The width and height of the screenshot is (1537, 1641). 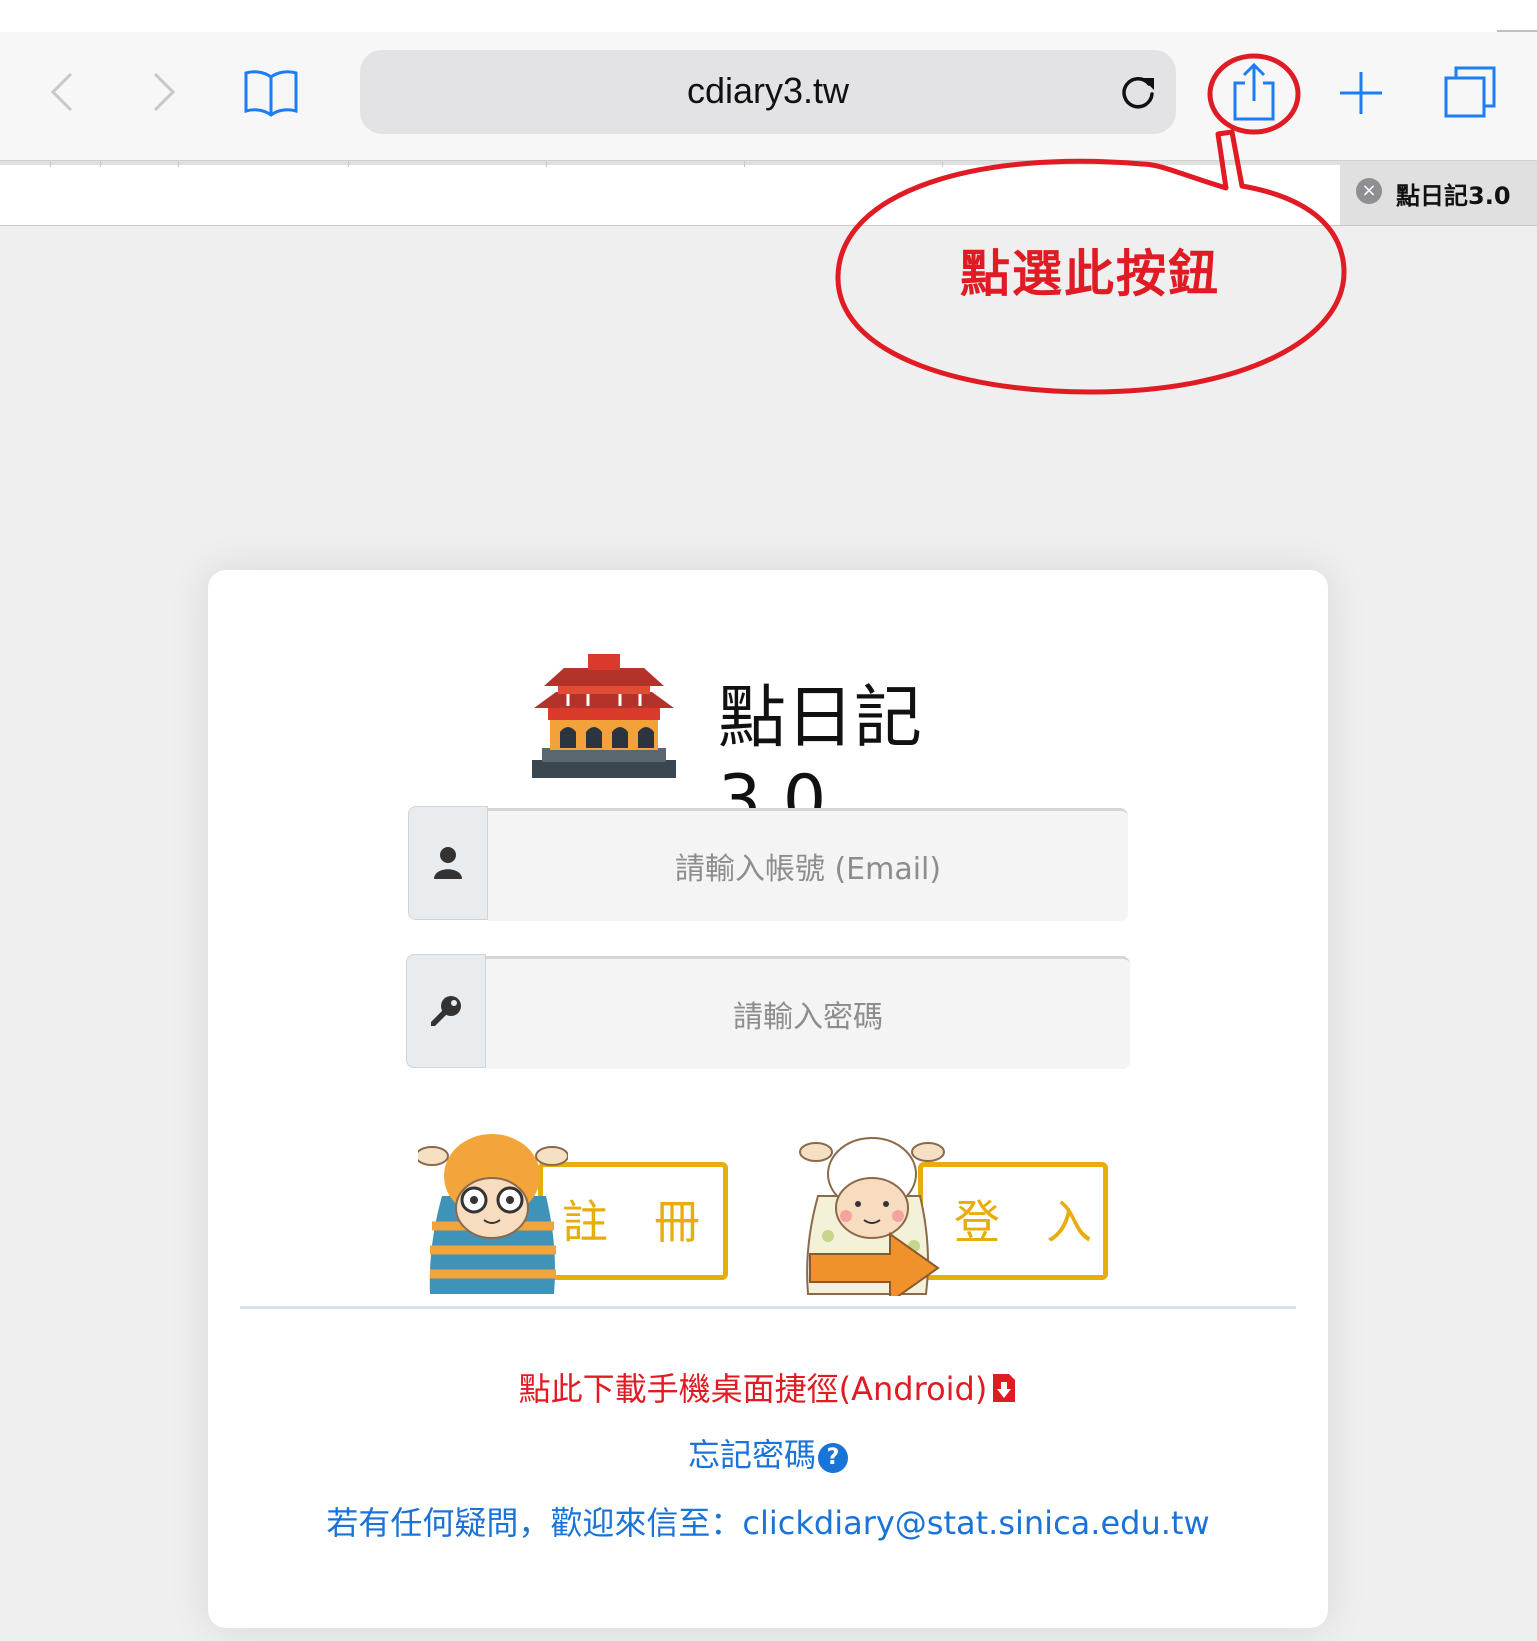 I want to click on sheep-mascot-arrow, so click(x=872, y=1216).